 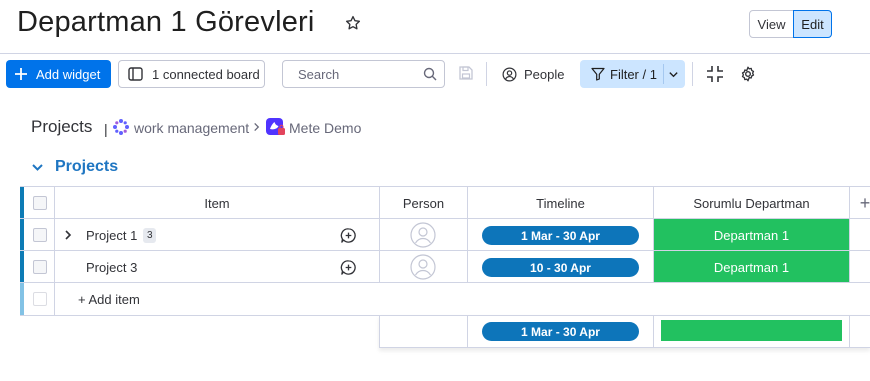 I want to click on summary-row: 1 Mar - 30 Apr, so click(x=624, y=331).